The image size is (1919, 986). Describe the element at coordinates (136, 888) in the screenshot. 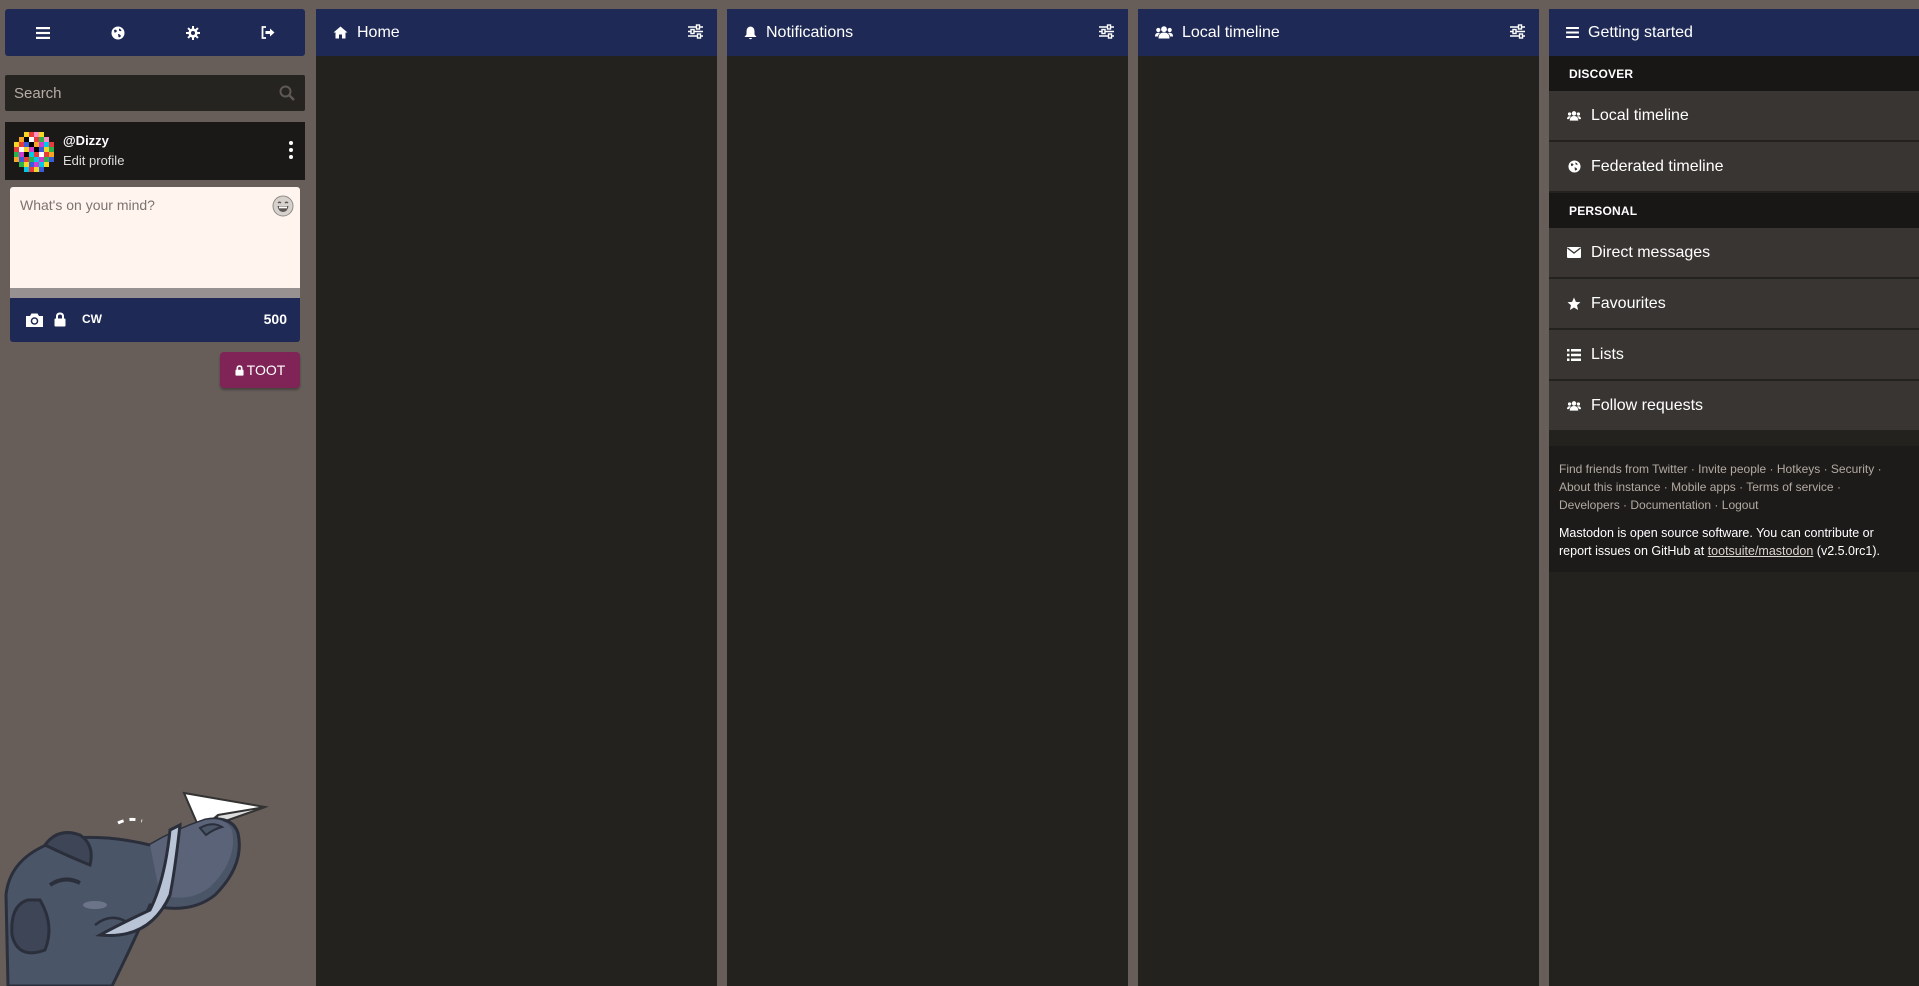

I see `mastodon-mascot-illustration` at that location.